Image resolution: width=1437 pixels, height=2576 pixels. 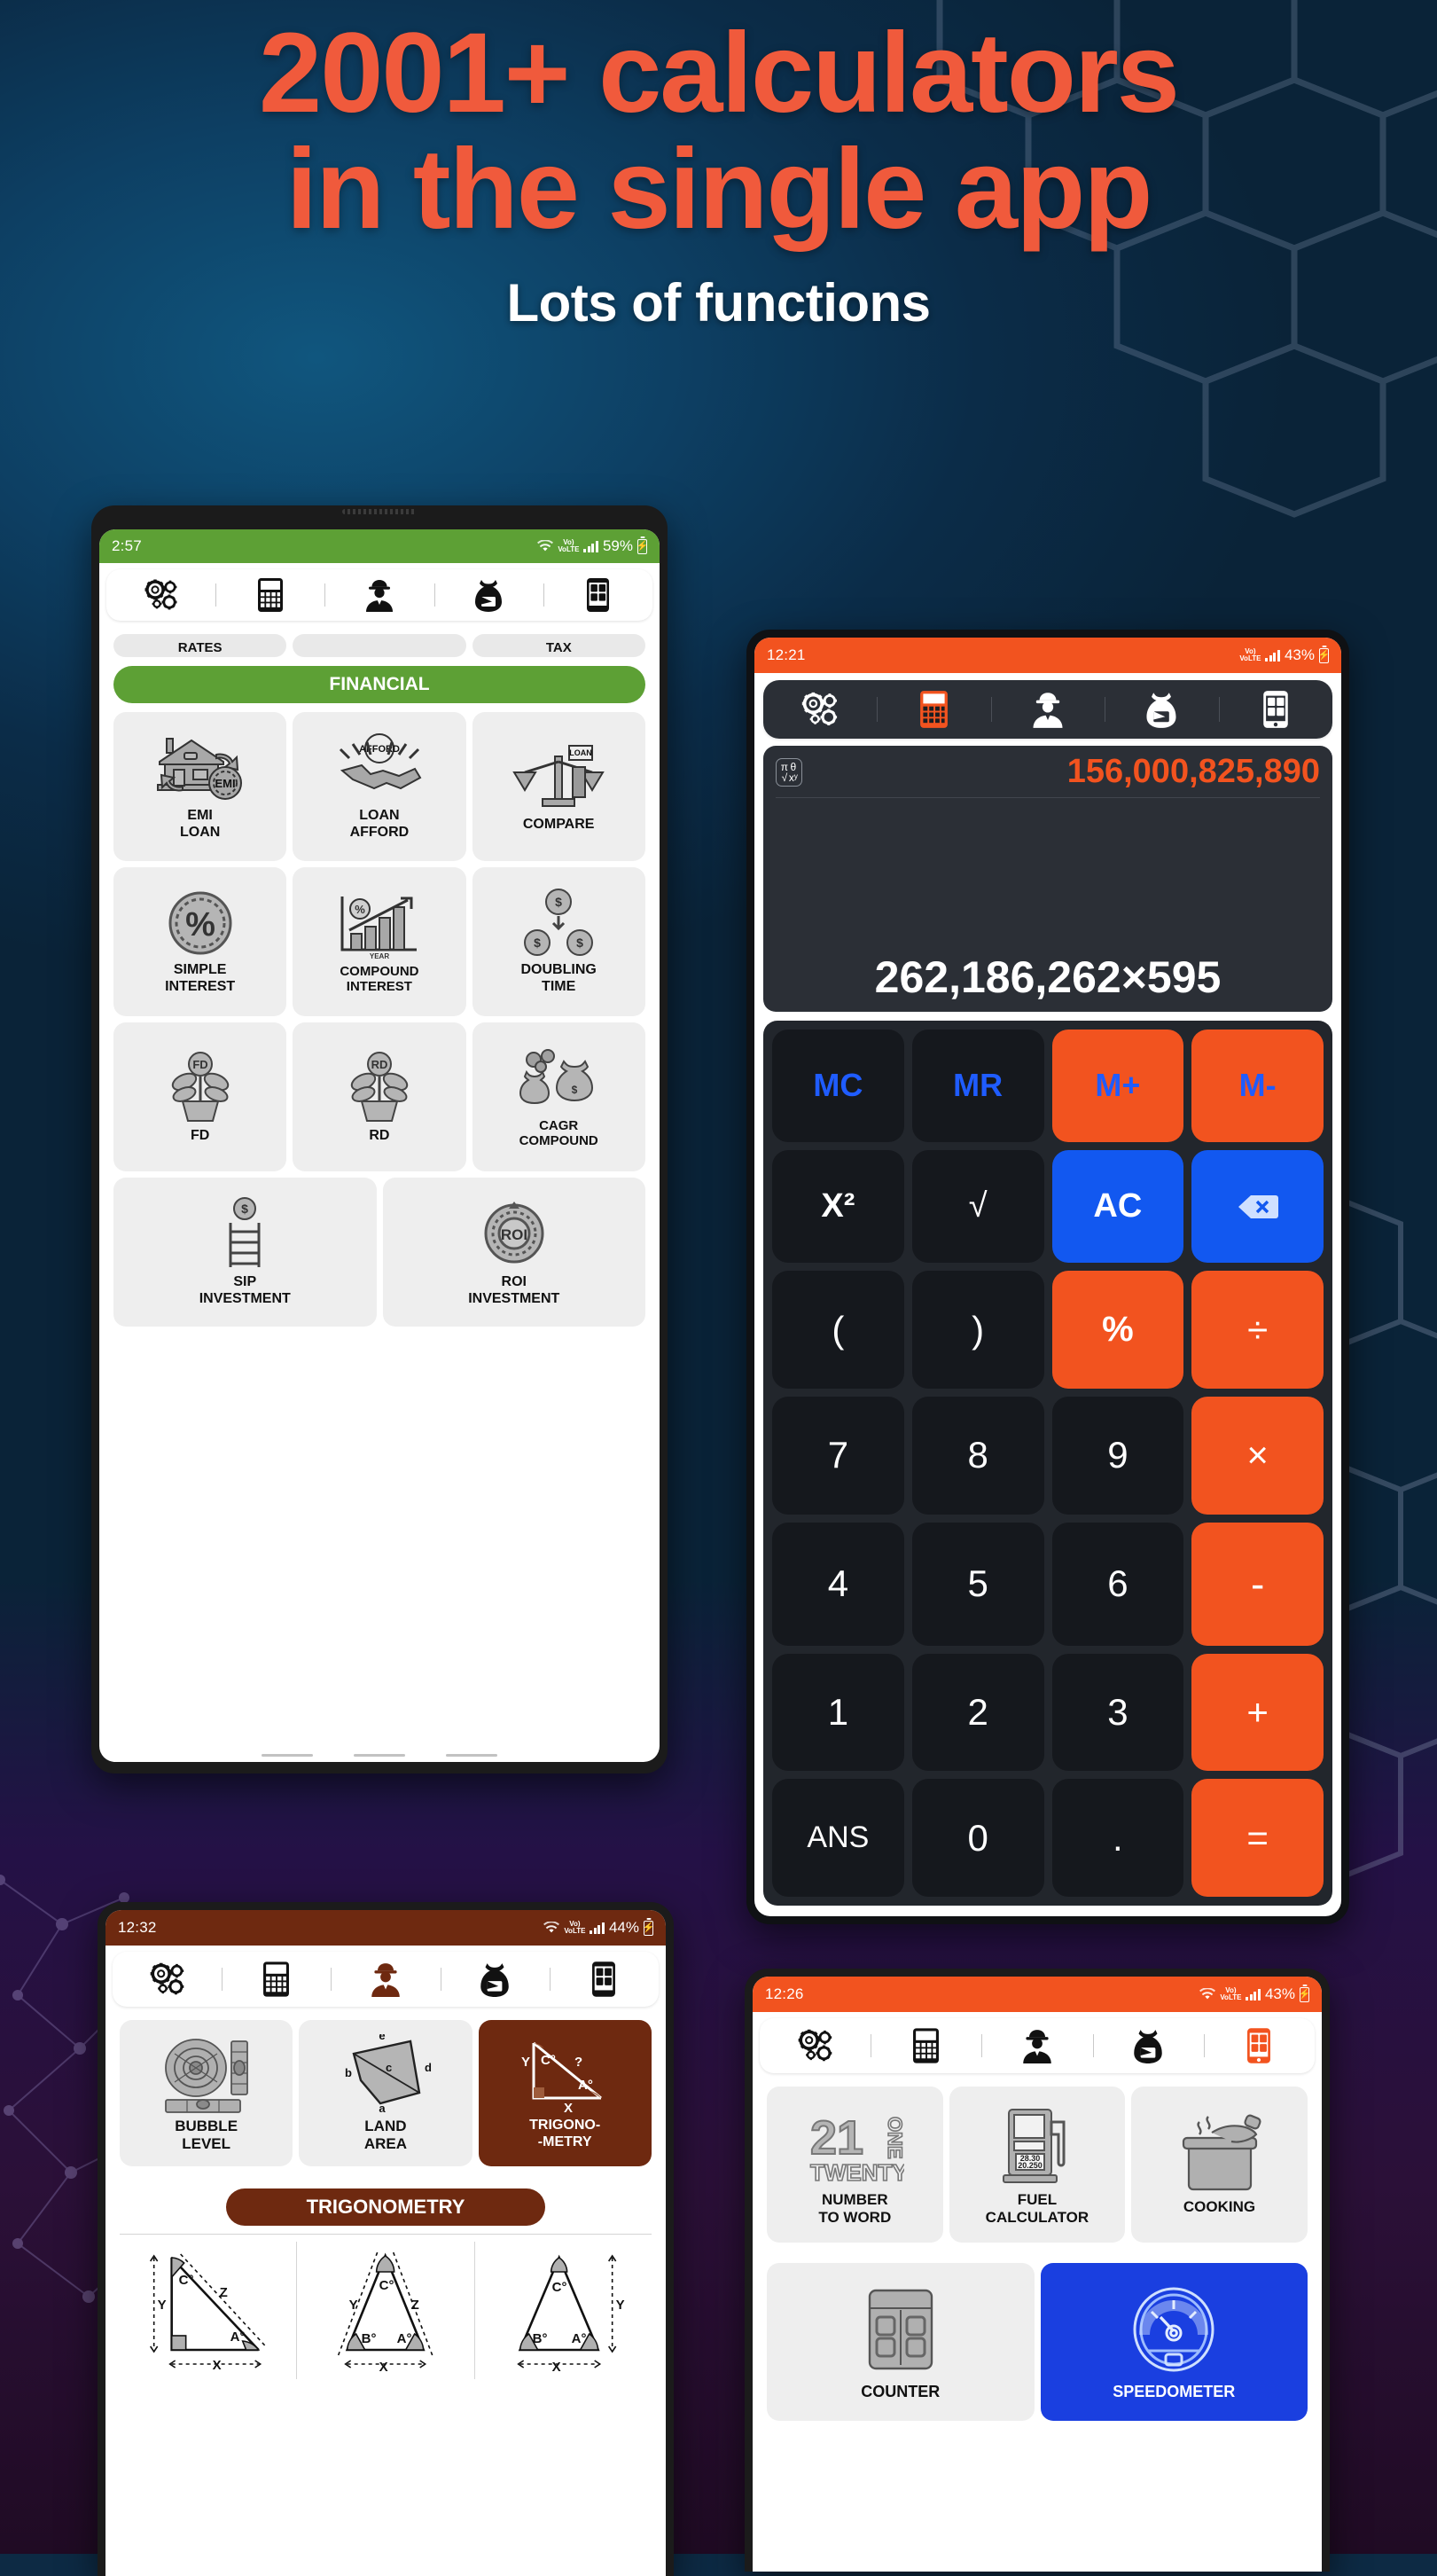 I want to click on tile-trigonometry: Y C° ? A° X TRIGONO- -METRY, so click(x=565, y=2093).